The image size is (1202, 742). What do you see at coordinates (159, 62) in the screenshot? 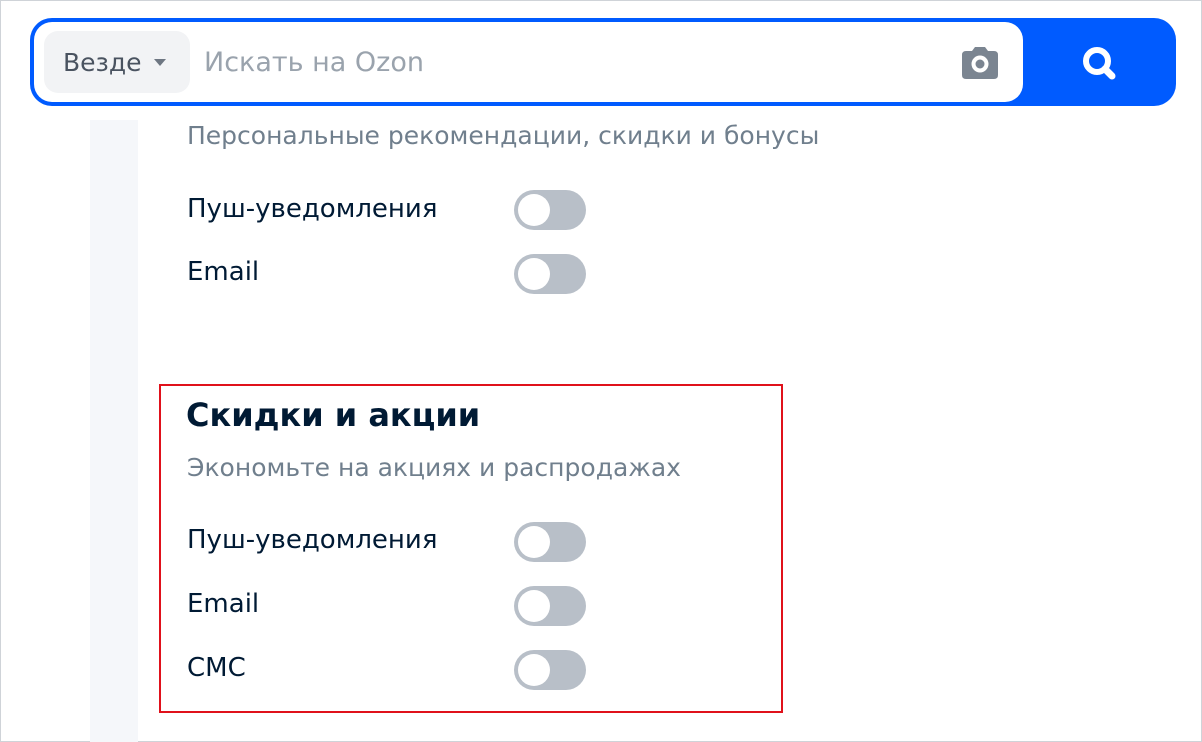
I see `chevron-down-icon` at bounding box center [159, 62].